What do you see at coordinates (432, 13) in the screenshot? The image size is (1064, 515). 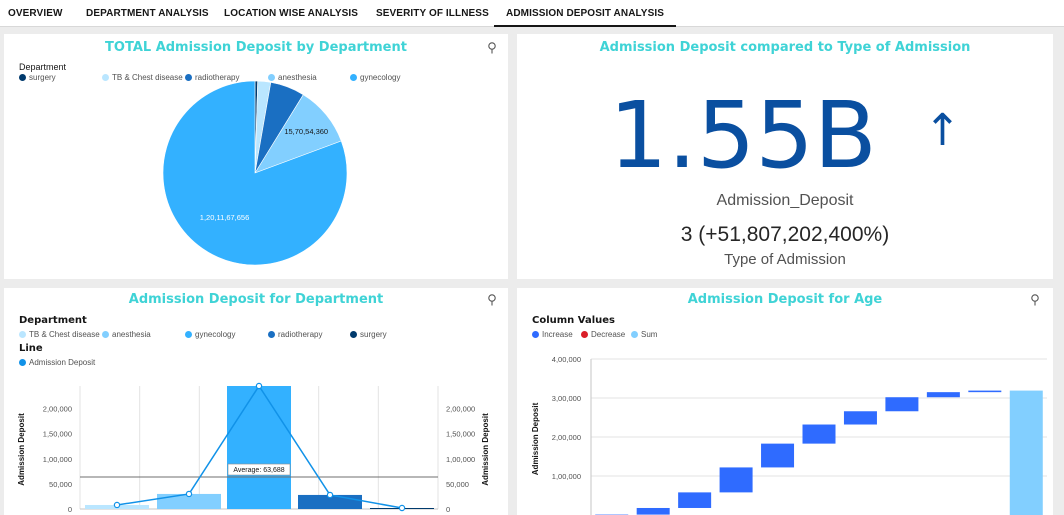 I see `tab-severity-of-illness: SEVERITY OF ILLNESS` at bounding box center [432, 13].